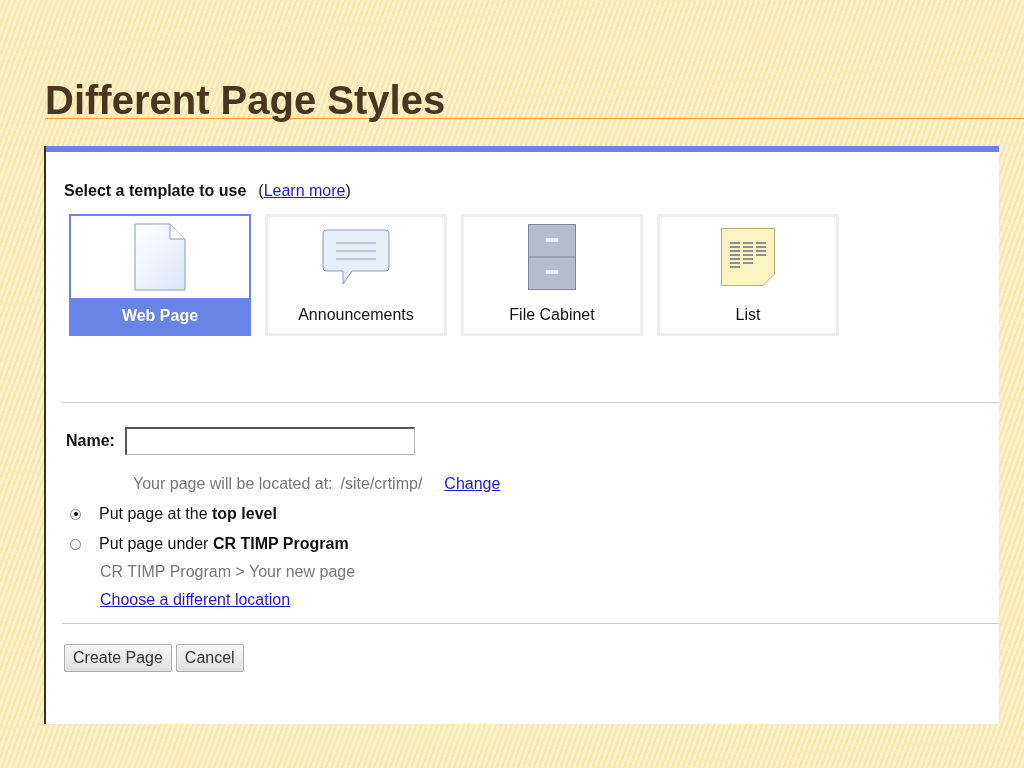 This screenshot has width=1024, height=768. I want to click on location-path: /site/crtimp/, so click(381, 484).